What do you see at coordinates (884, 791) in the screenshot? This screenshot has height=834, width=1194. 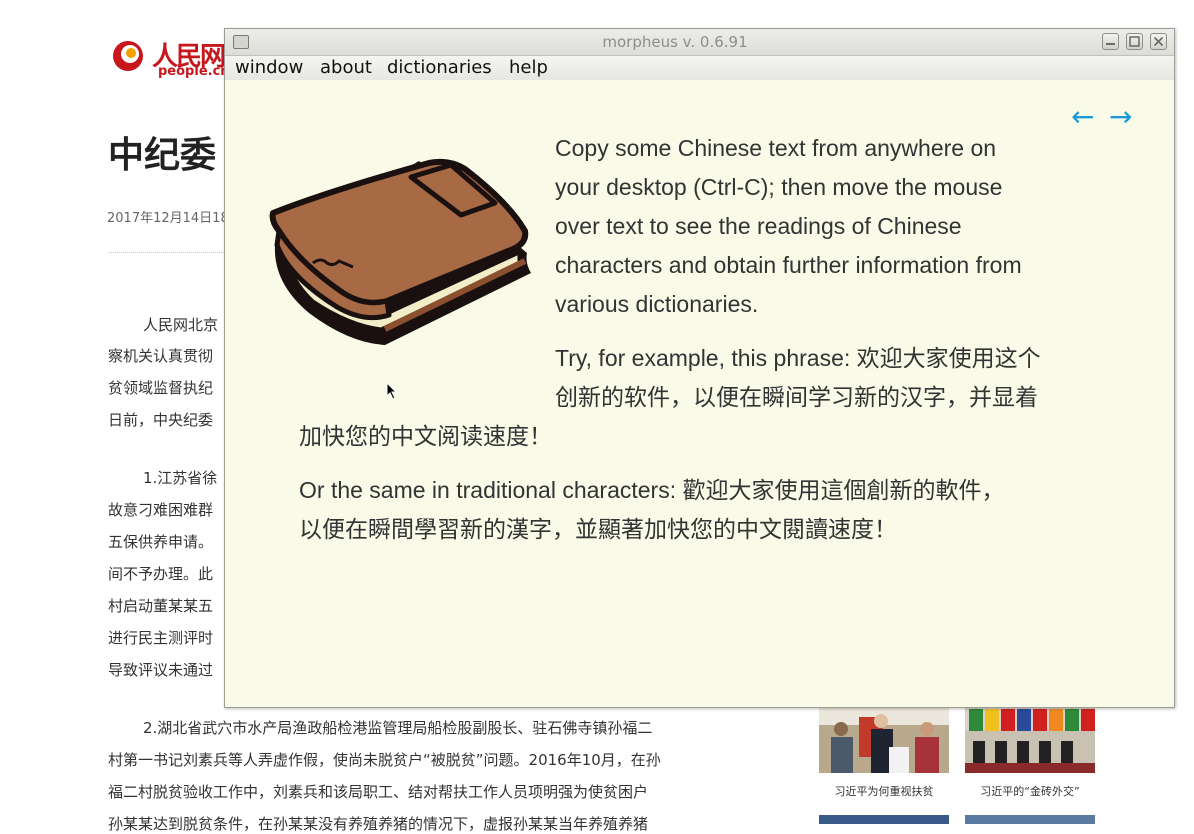 I see `thumbnail-caption: 习近平为何重视扶贫` at bounding box center [884, 791].